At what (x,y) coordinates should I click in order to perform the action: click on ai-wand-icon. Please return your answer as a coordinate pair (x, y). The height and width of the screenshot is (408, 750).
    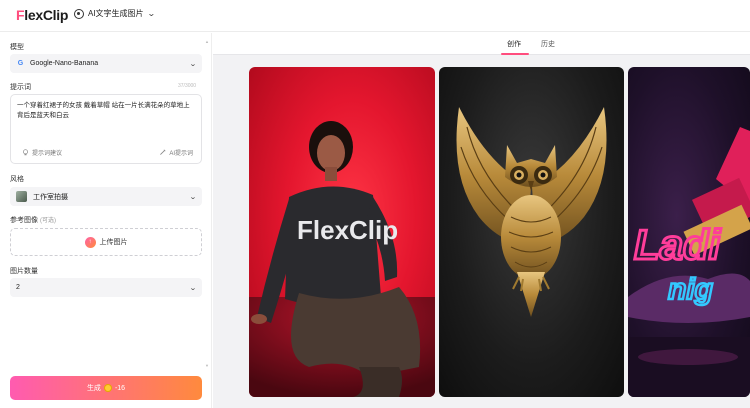
    Looking at the image, I should click on (163, 152).